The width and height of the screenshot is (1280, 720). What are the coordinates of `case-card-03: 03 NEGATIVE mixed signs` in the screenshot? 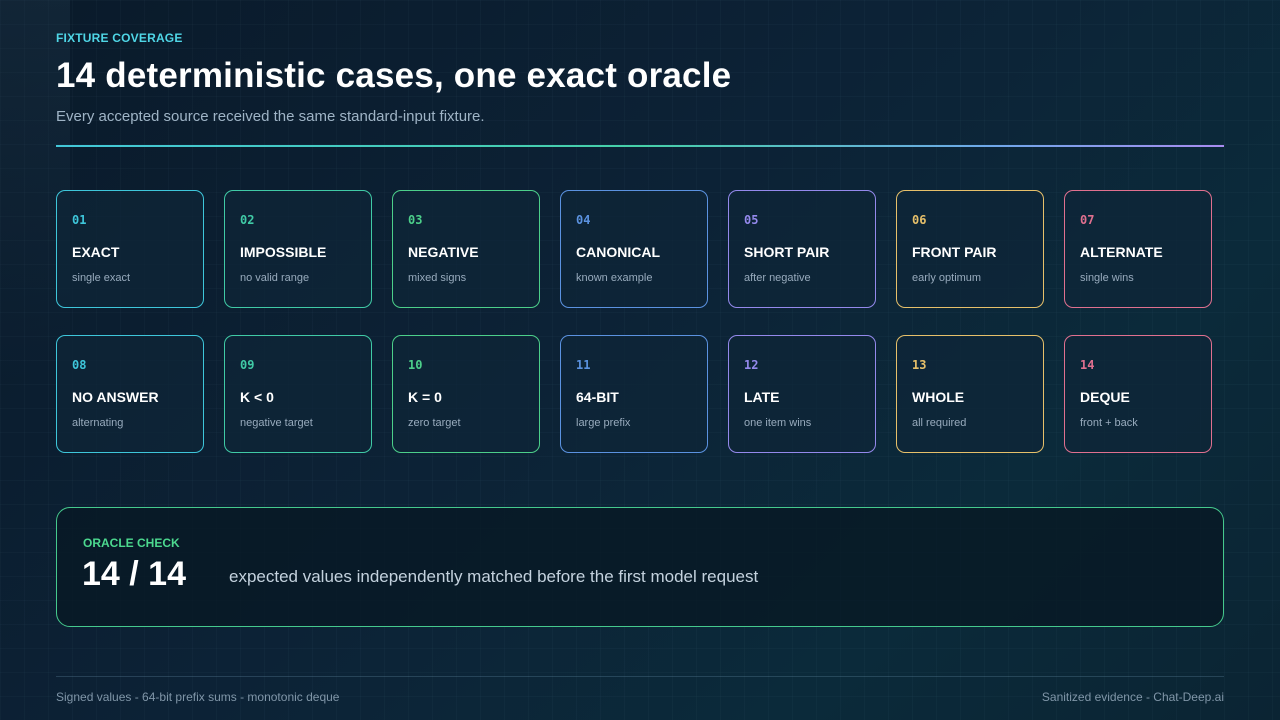 It's located at (466, 249).